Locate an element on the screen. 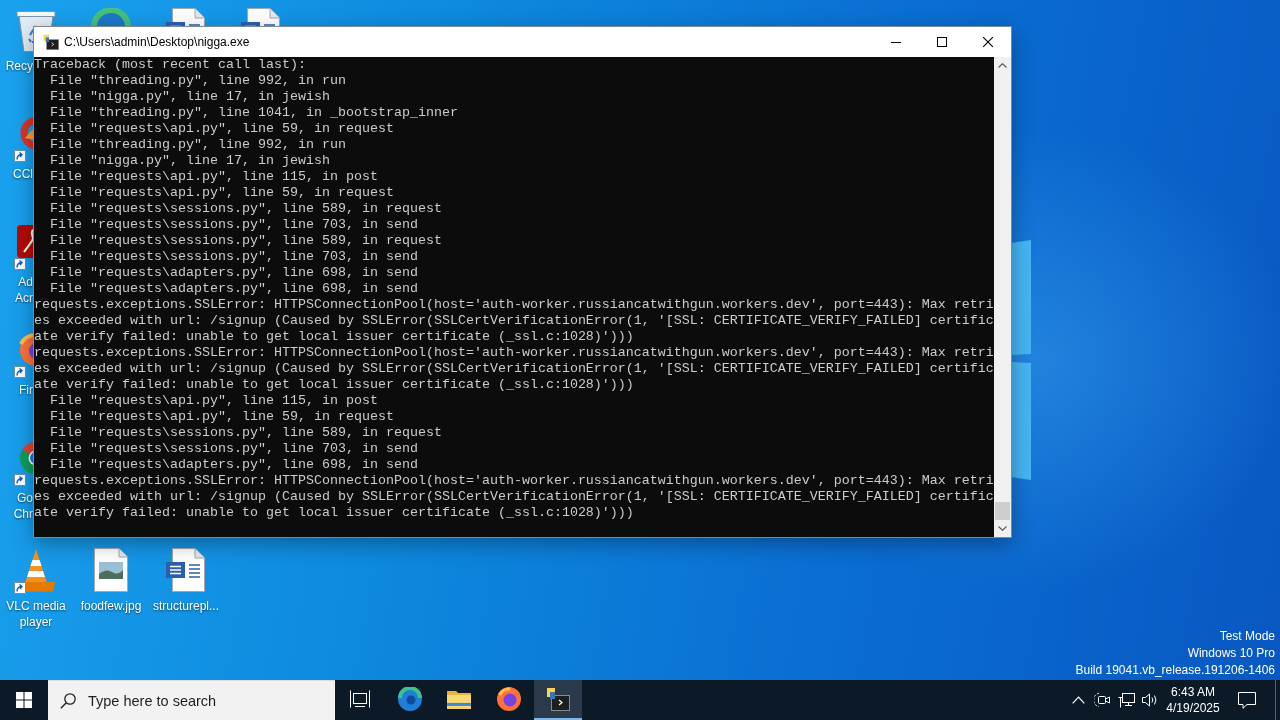  taskbar-button is located at coordinates (558, 700).